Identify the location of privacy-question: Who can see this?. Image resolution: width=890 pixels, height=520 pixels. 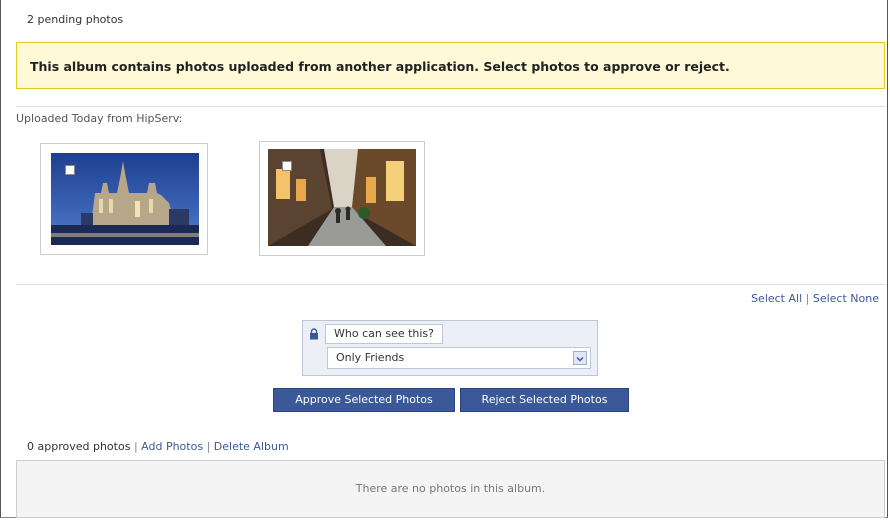
(384, 334).